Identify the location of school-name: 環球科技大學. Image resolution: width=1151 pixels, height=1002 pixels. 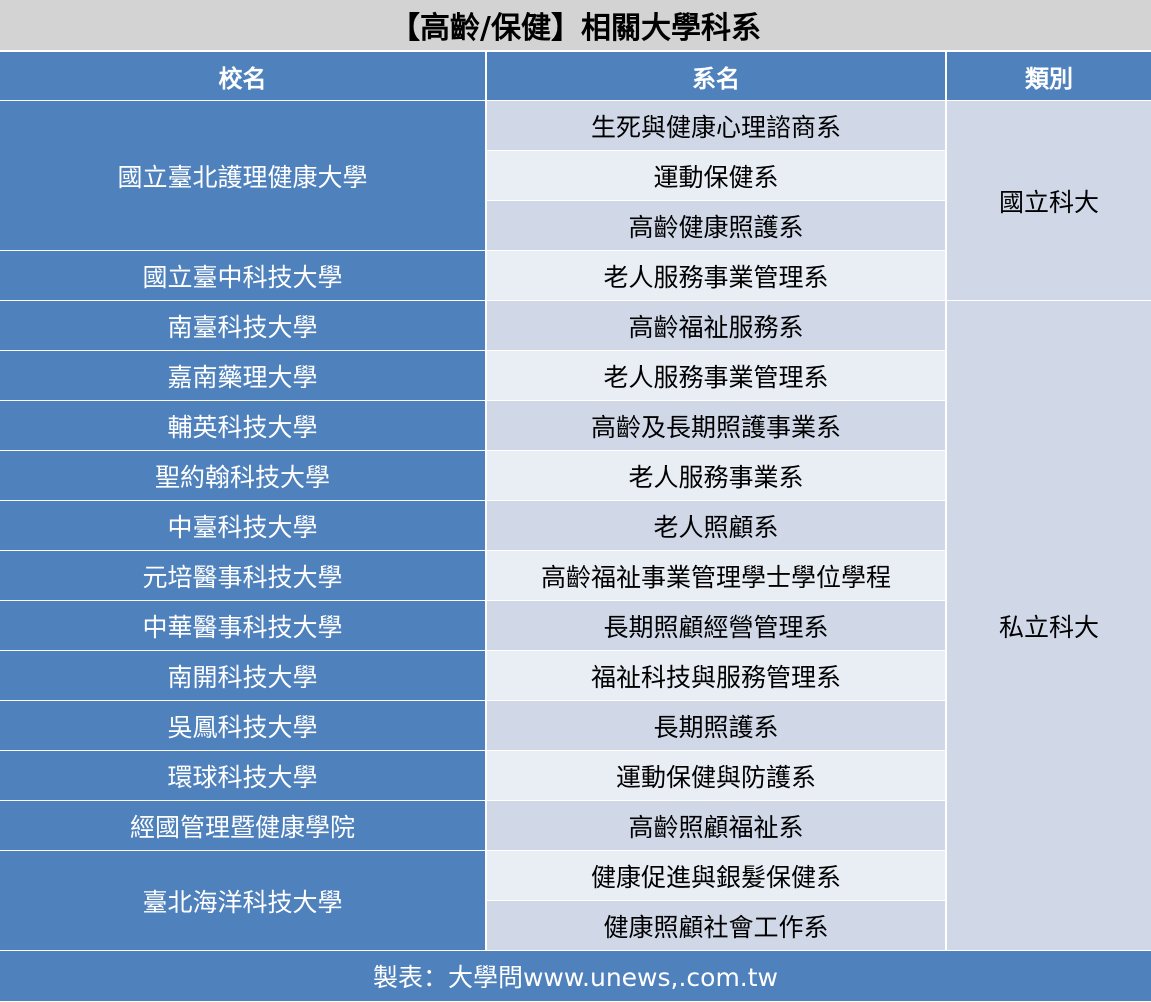
(243, 775).